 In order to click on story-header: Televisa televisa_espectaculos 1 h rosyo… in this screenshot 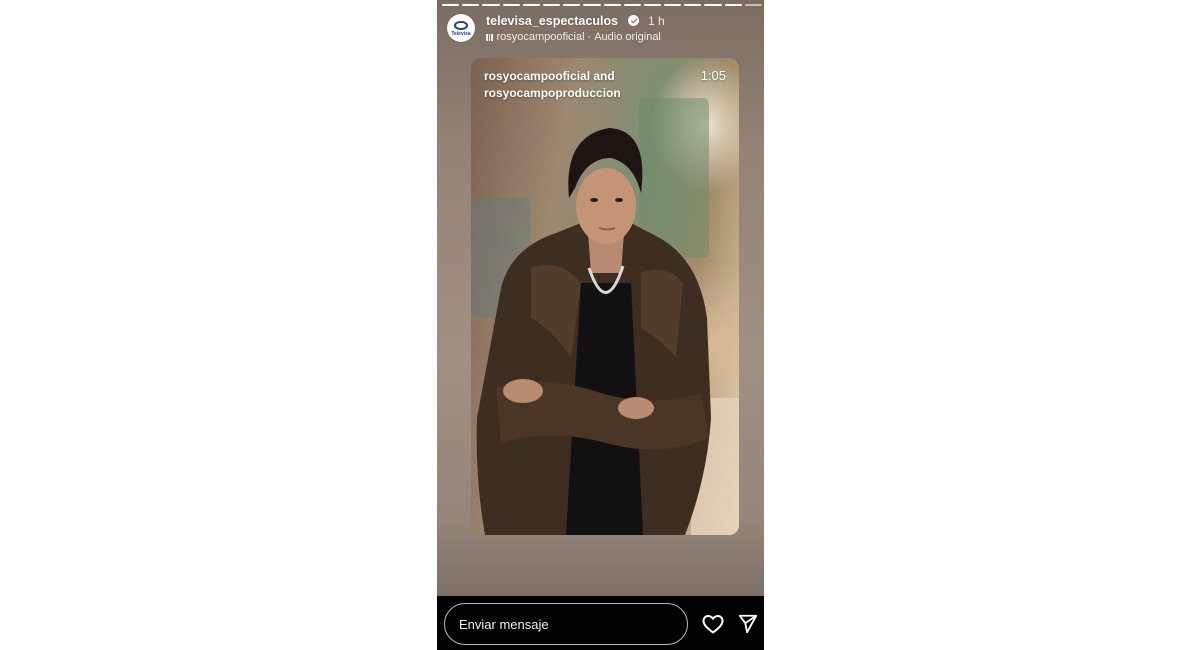, I will do `click(600, 30)`.